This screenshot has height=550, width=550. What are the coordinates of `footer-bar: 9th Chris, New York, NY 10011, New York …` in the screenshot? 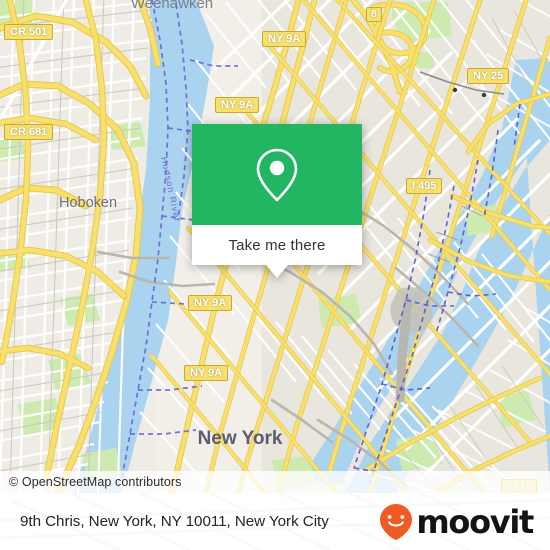 It's located at (275, 521).